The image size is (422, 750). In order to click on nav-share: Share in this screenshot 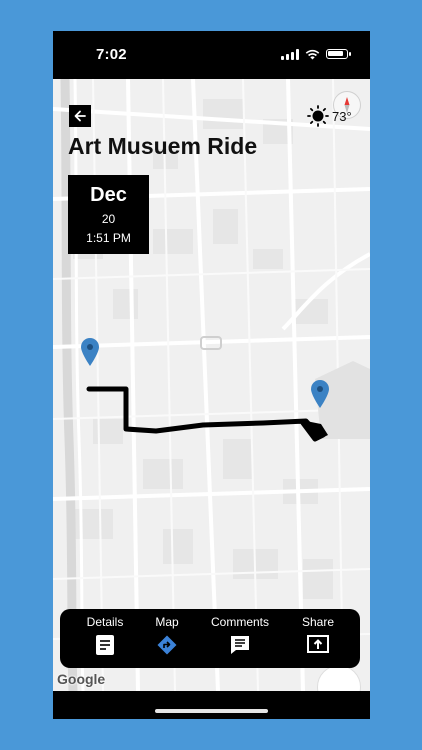, I will do `click(318, 634)`.